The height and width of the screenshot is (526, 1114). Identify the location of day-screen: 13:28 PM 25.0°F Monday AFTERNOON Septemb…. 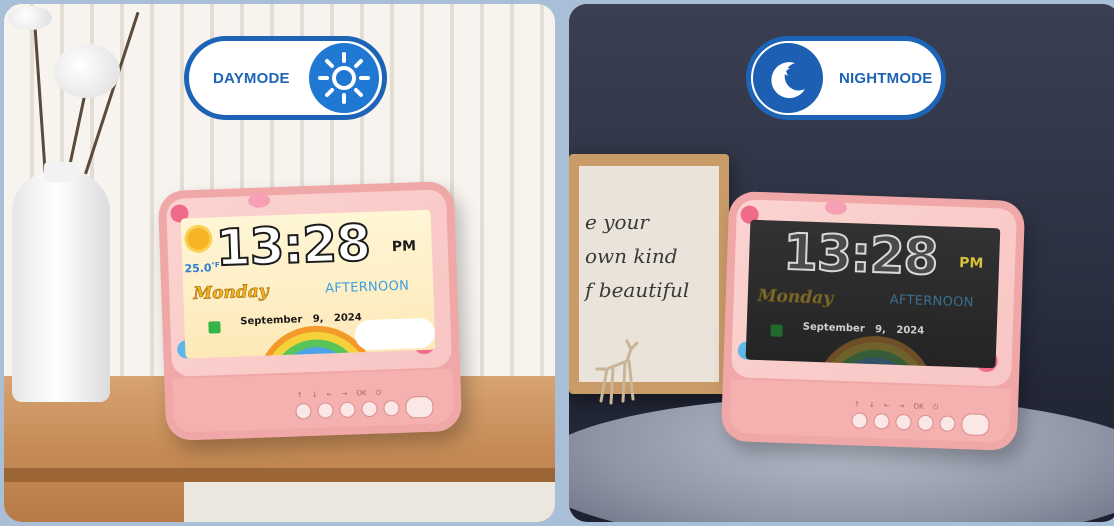
(308, 284).